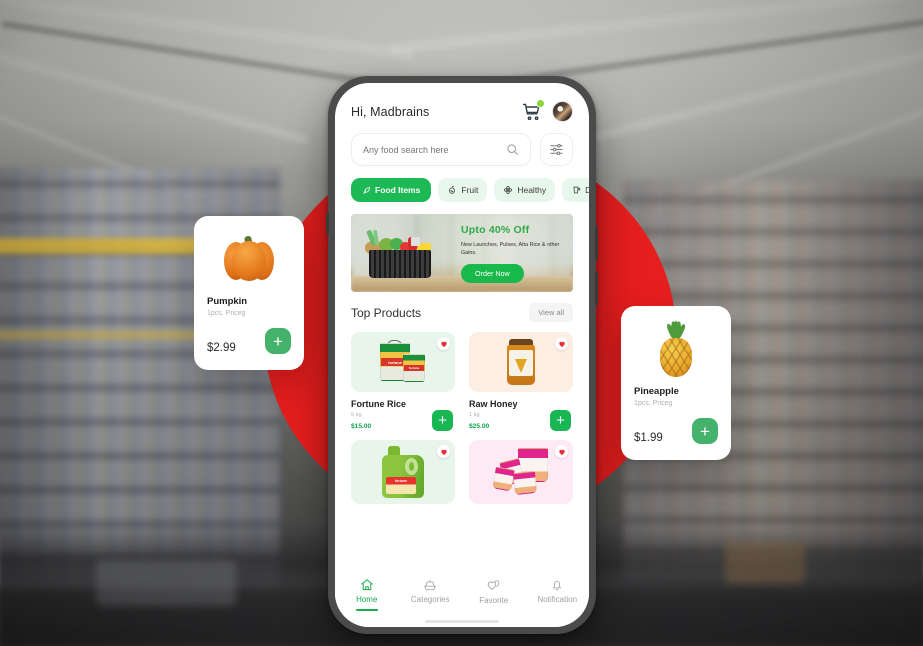 The width and height of the screenshot is (923, 646). I want to click on bell-icon, so click(557, 585).